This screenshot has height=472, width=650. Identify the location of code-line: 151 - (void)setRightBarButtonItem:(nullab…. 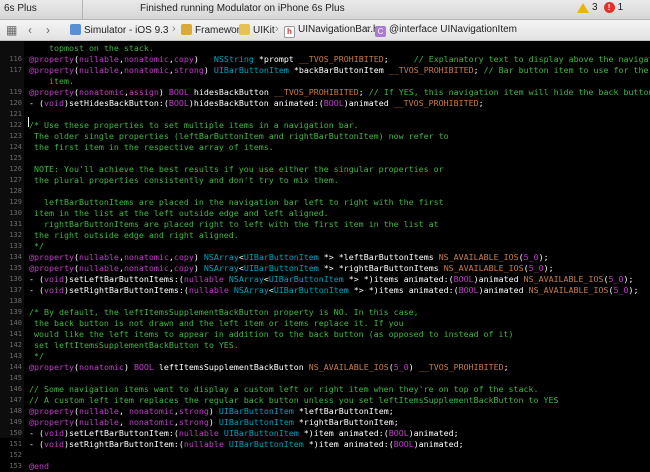
(325, 444).